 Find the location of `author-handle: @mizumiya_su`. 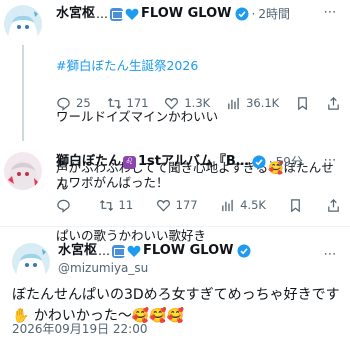

author-handle: @mizumiya_su is located at coordinates (103, 268).